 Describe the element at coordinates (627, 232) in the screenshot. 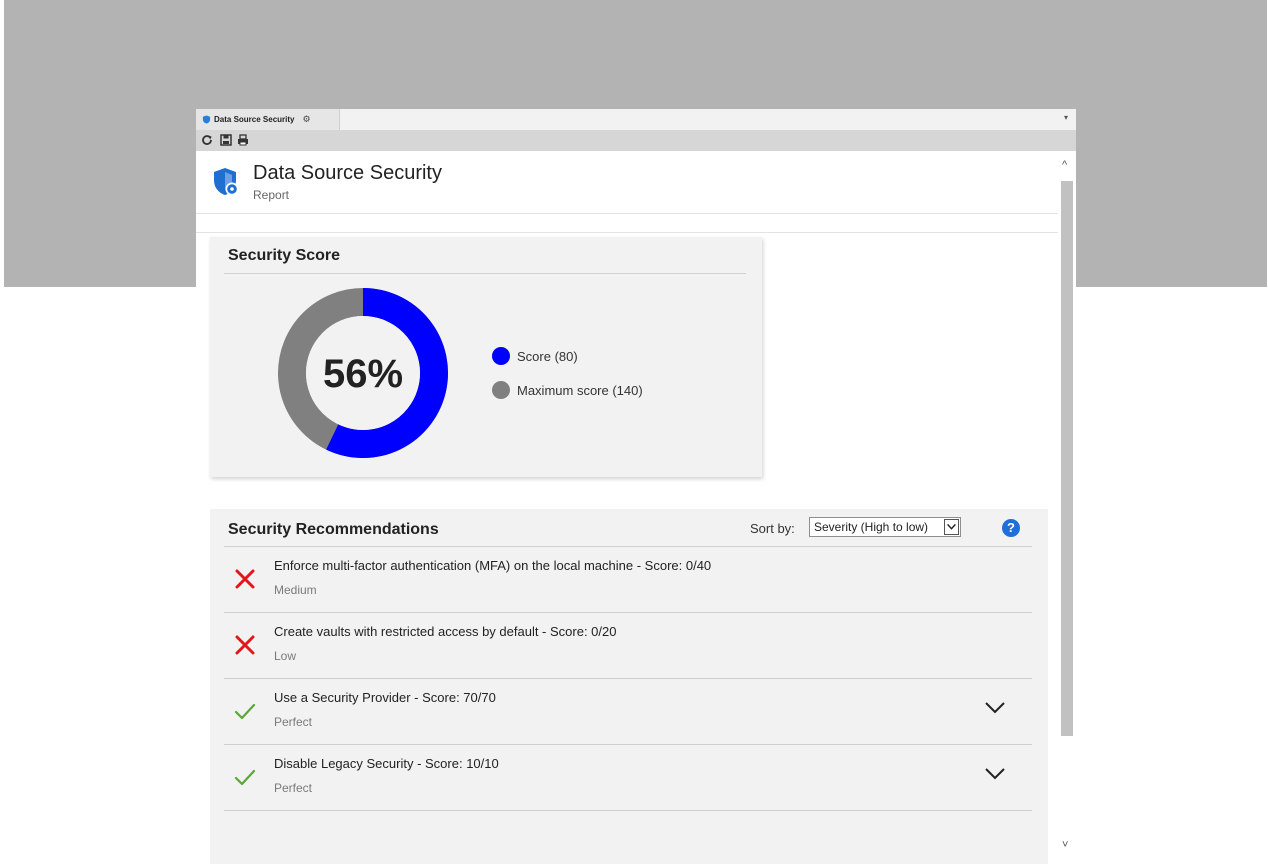

I see `header-divider` at that location.